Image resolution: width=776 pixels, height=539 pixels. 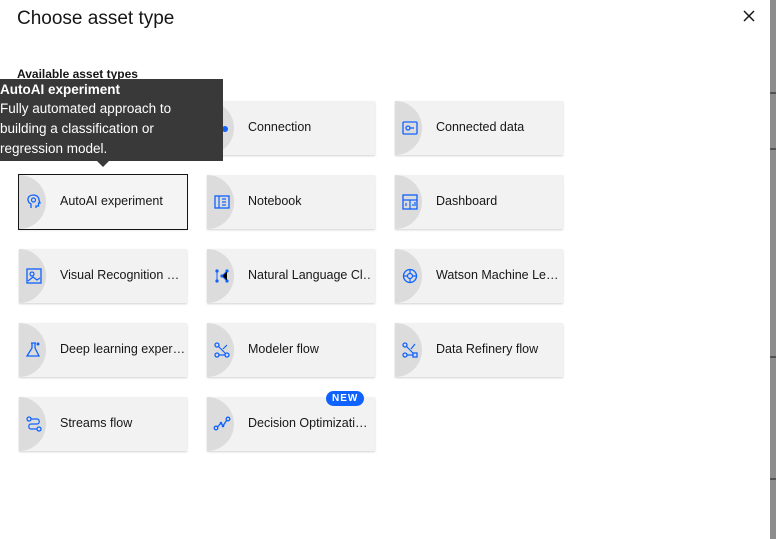 I want to click on connected-data-icon, so click(x=410, y=128).